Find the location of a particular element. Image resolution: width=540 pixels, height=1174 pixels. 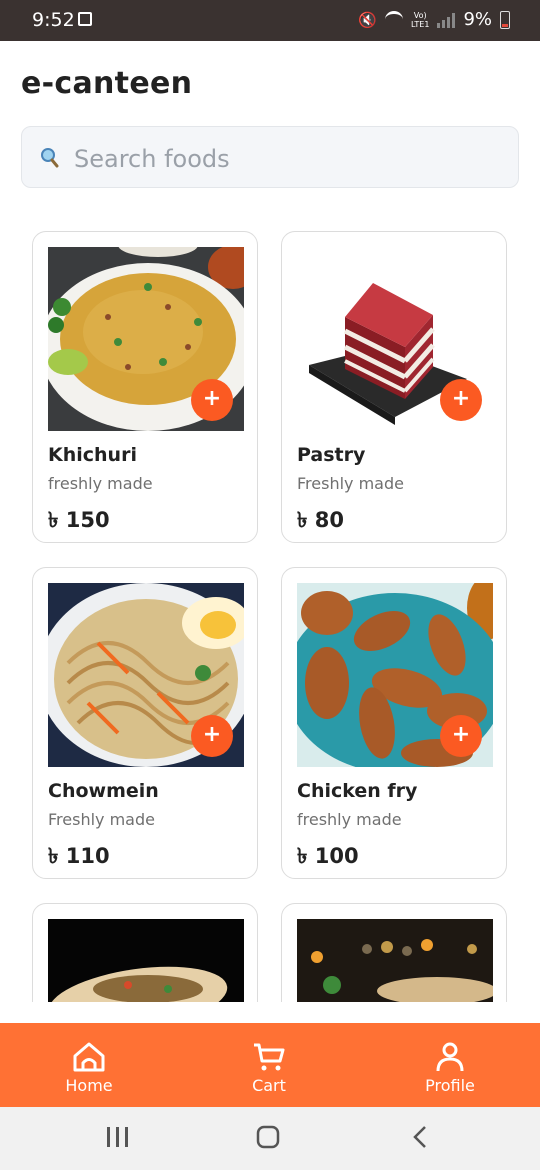

bottom-nav: Home Cart Profile is located at coordinates (270, 1065).